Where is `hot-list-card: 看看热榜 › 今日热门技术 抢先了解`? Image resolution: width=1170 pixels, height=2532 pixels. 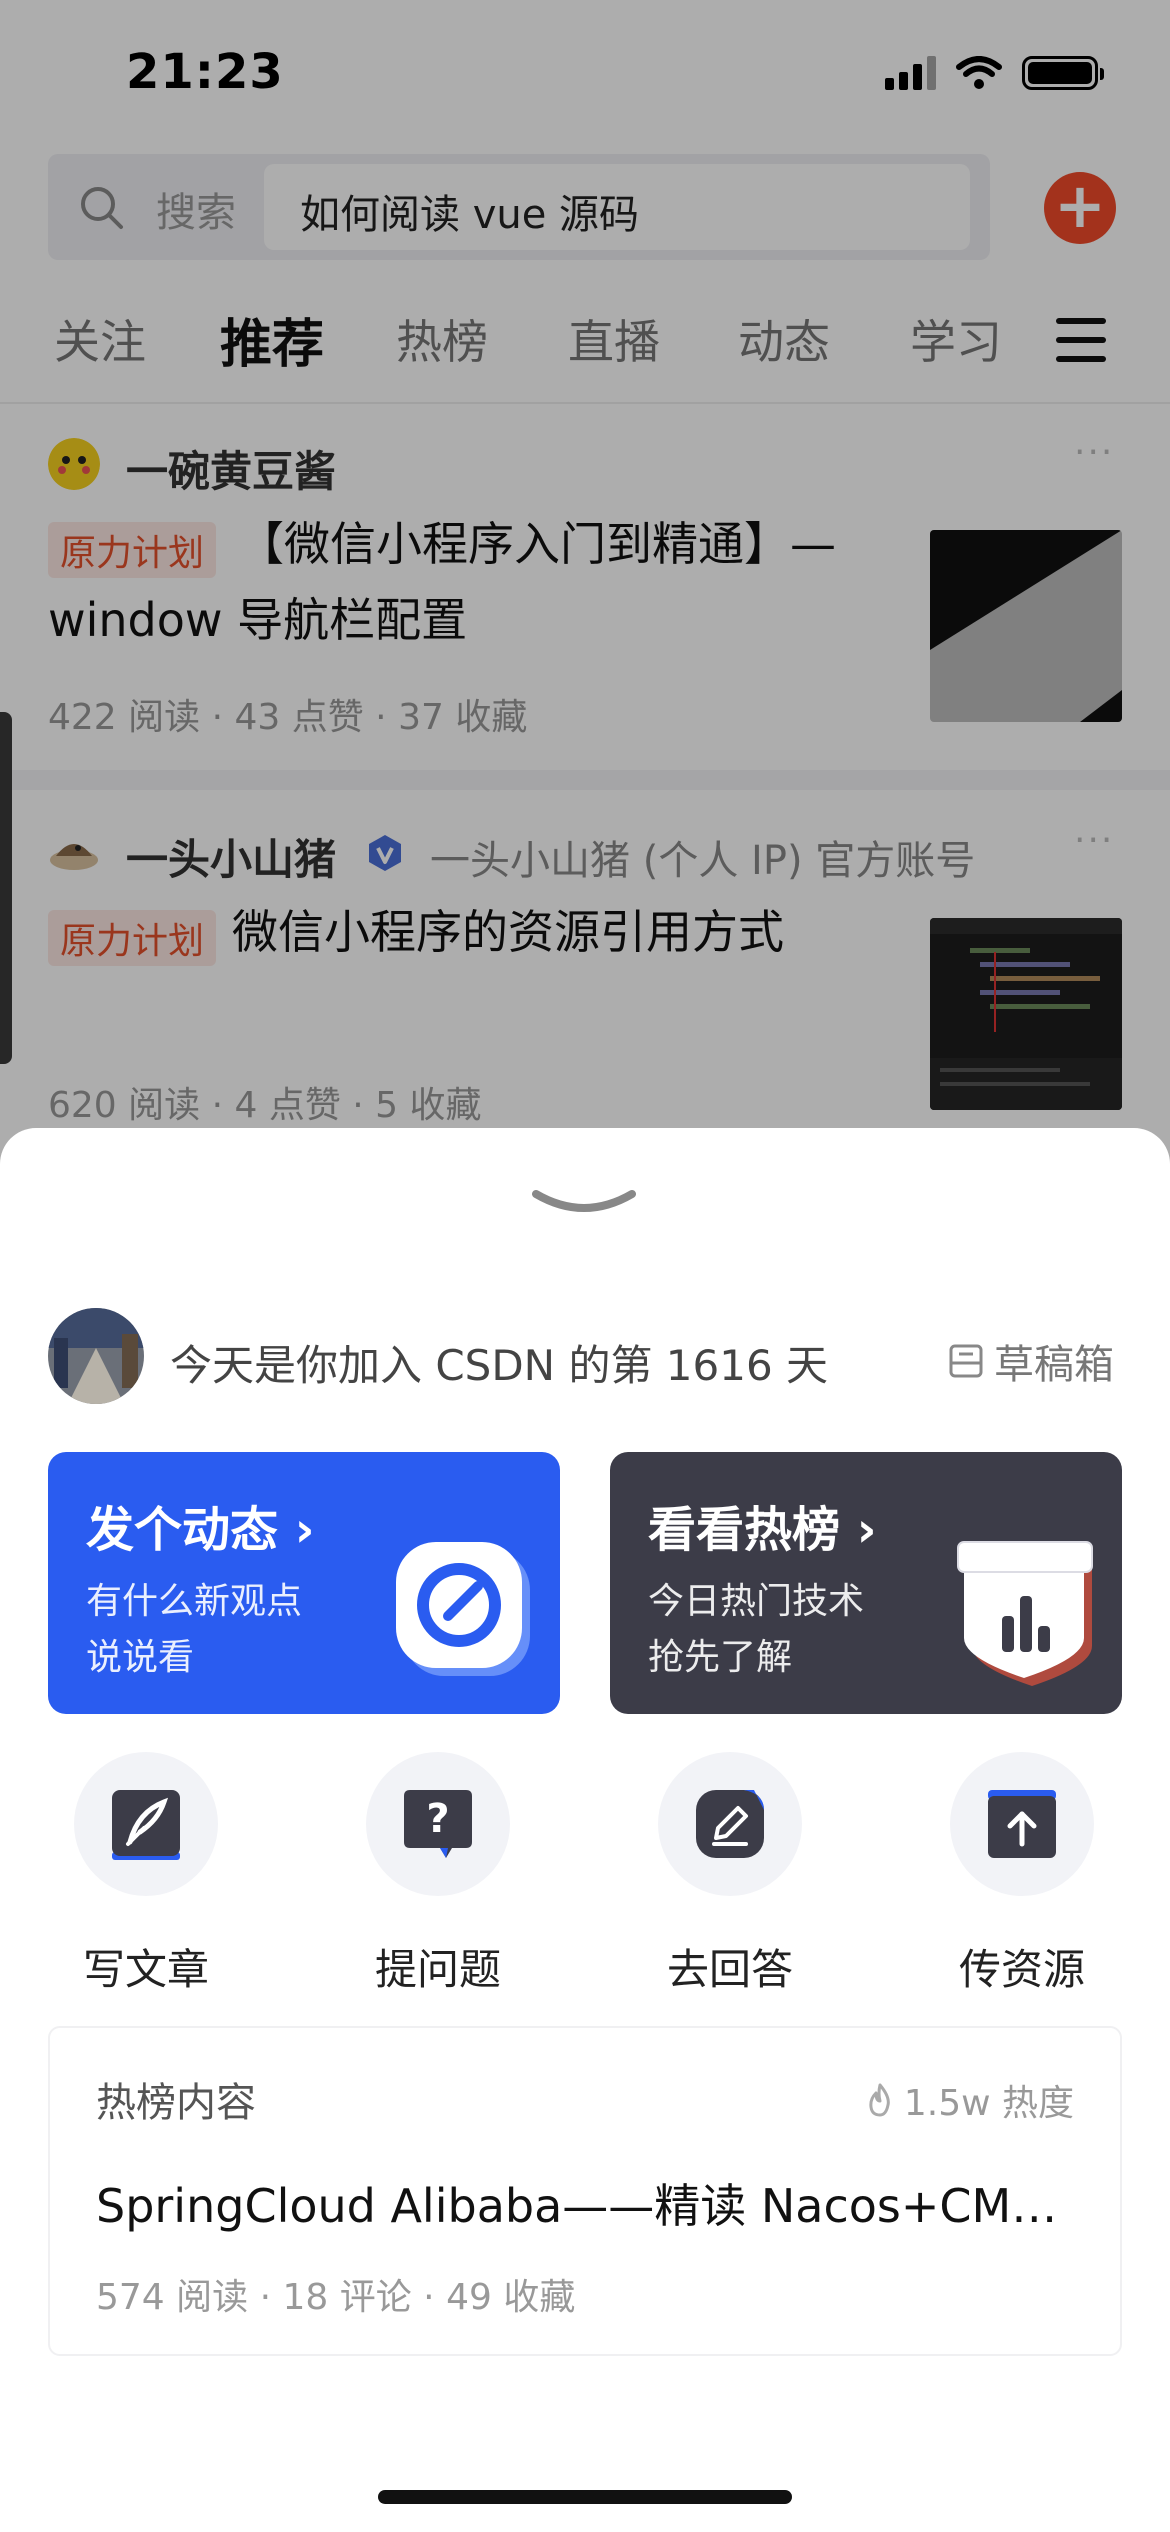 hot-list-card: 看看热榜 › 今日热门技术 抢先了解 is located at coordinates (866, 1583).